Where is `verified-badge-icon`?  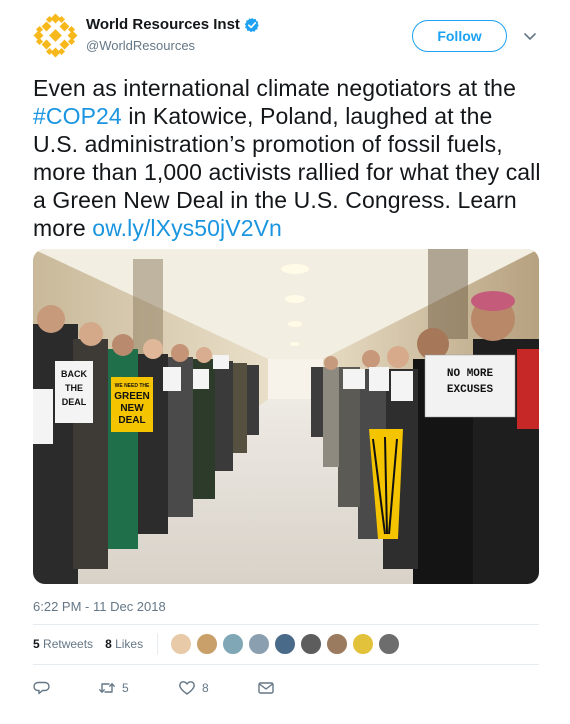
verified-badge-icon is located at coordinates (252, 25).